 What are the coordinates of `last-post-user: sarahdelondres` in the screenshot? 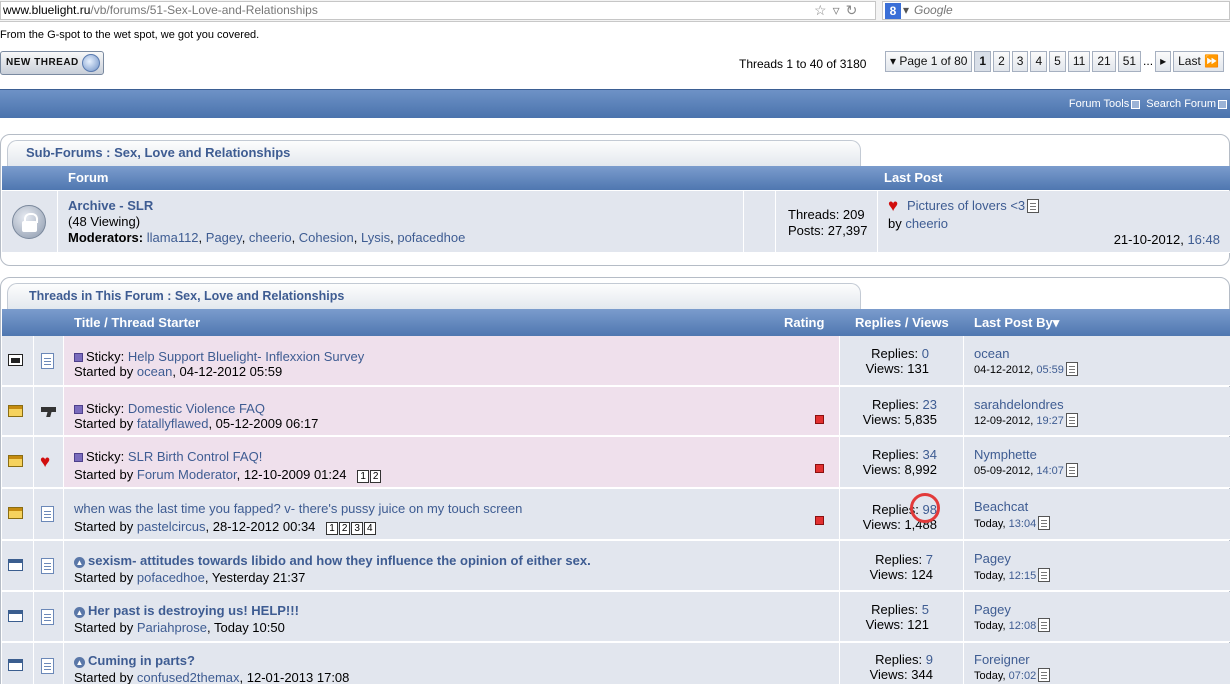 It's located at (1019, 404).